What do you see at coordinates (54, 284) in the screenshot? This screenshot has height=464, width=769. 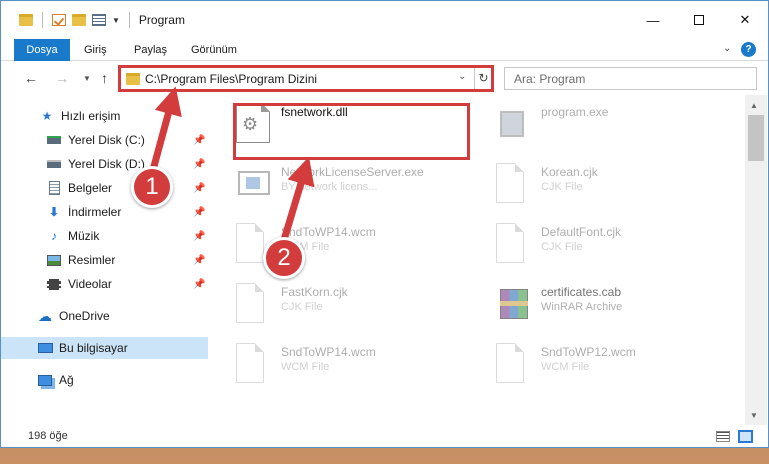 I see `videos-icon` at bounding box center [54, 284].